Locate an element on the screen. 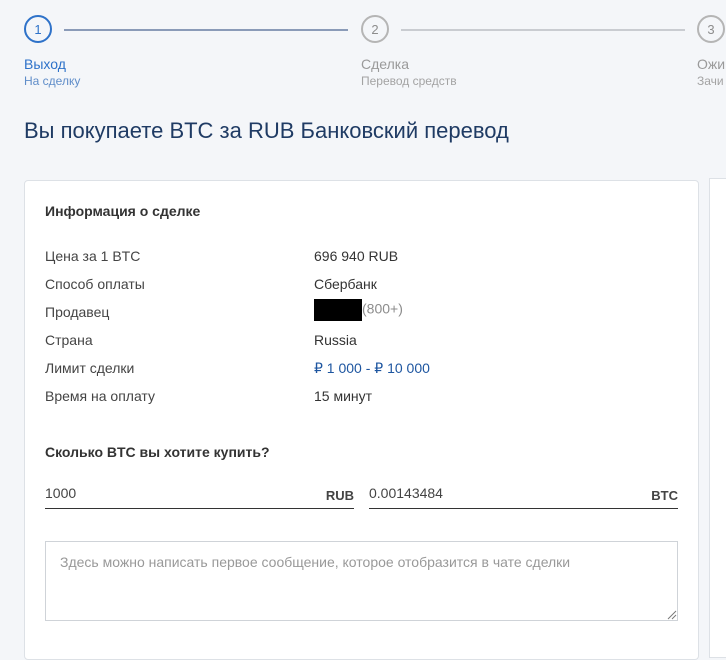  step-1-subtitle: На сделку is located at coordinates (52, 81).